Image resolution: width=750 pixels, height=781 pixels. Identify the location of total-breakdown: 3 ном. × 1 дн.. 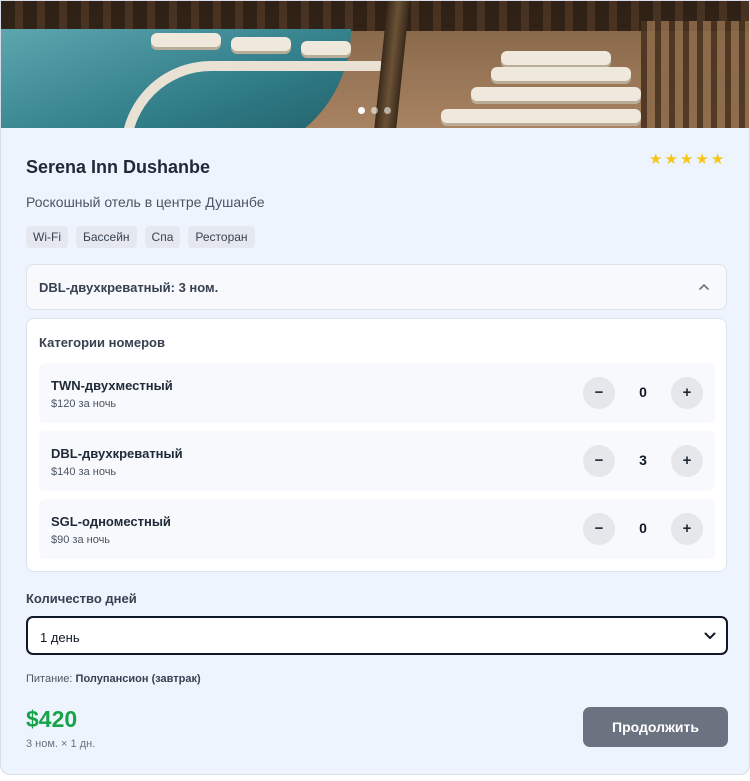
(61, 744).